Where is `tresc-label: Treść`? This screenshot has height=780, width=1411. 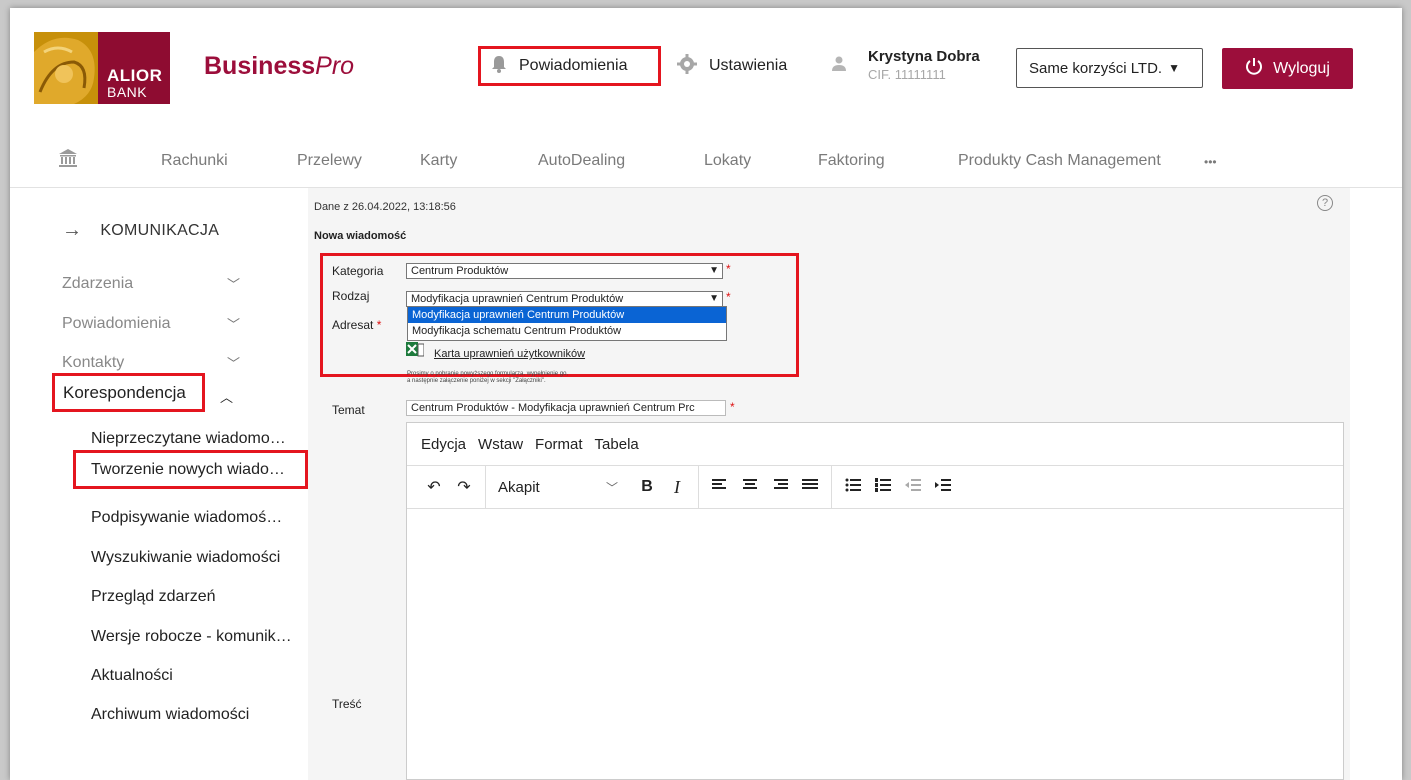
tresc-label: Treść is located at coordinates (347, 704).